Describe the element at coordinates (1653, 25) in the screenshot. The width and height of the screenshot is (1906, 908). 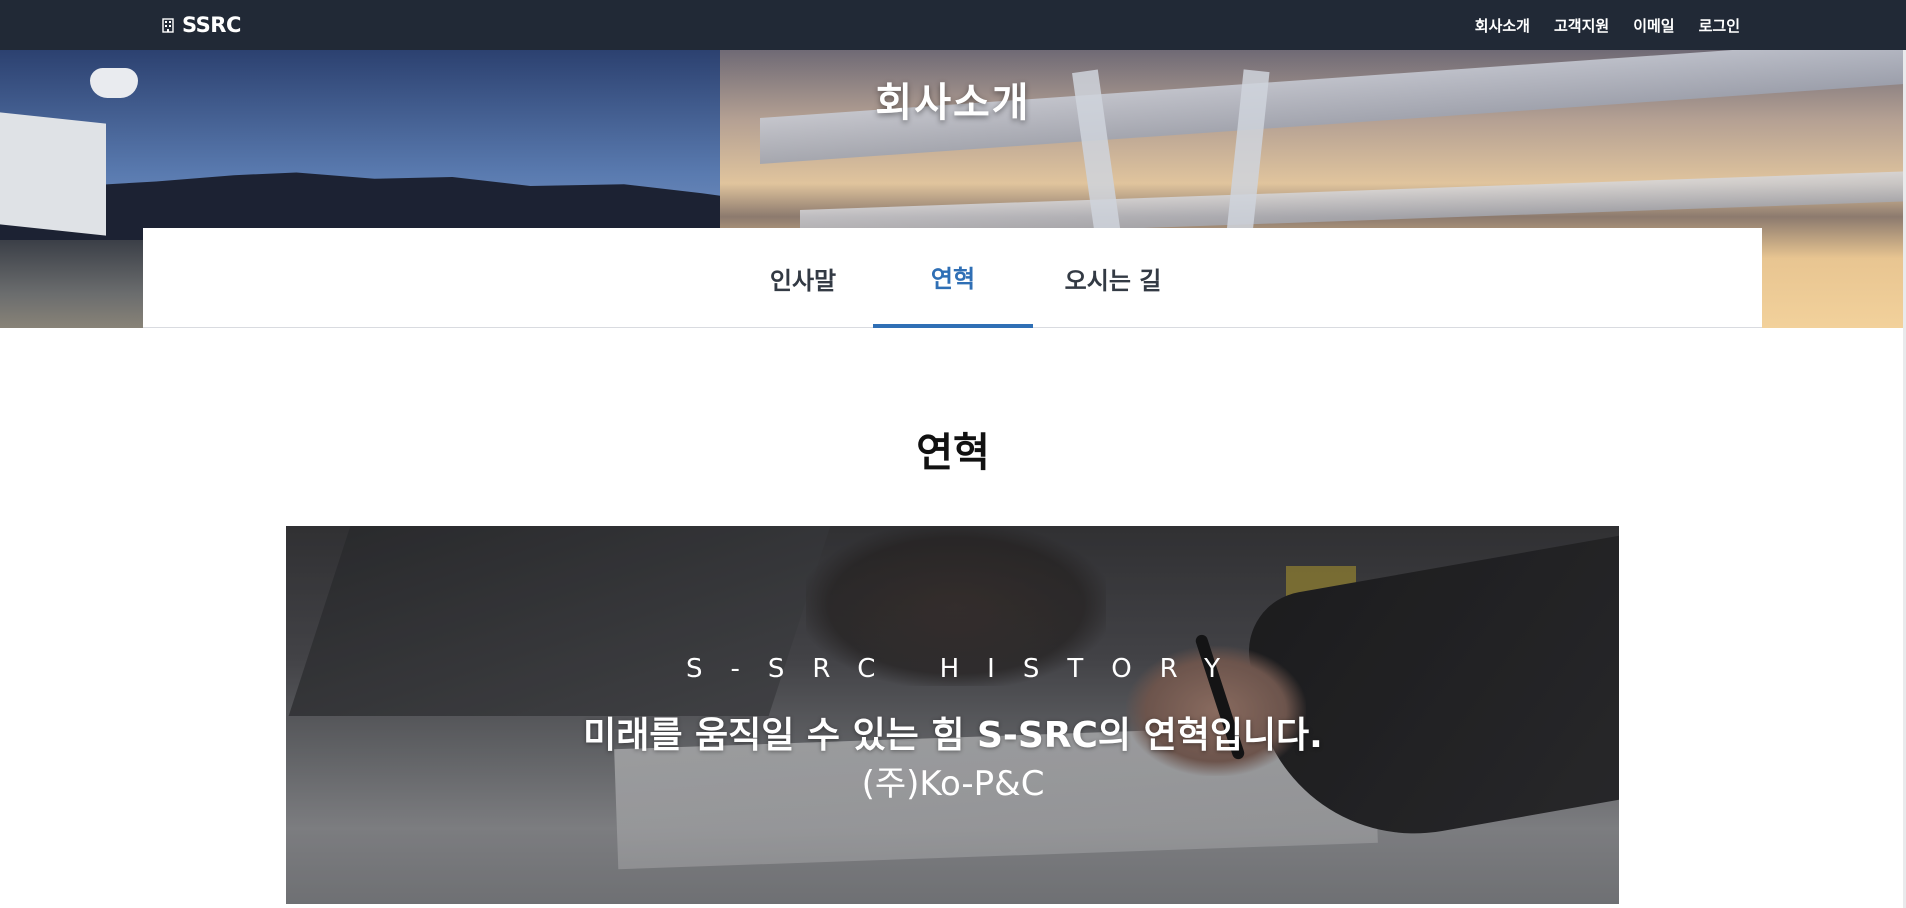
I see `nav-link-email: 이메일` at that location.